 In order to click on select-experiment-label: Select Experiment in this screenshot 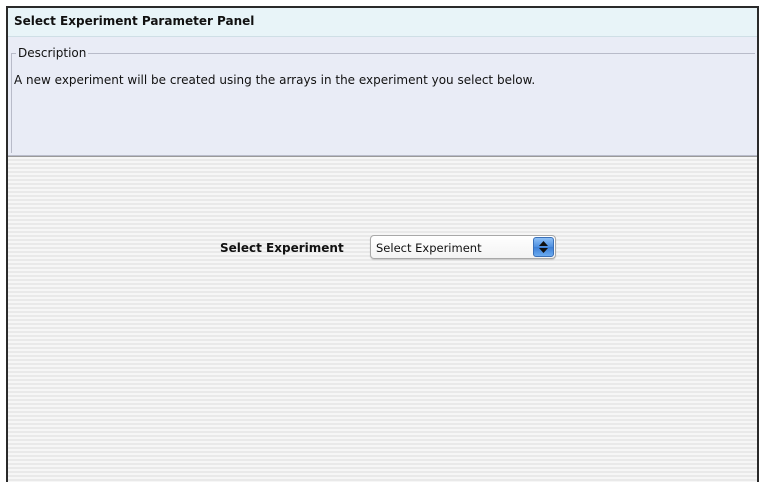, I will do `click(282, 248)`.